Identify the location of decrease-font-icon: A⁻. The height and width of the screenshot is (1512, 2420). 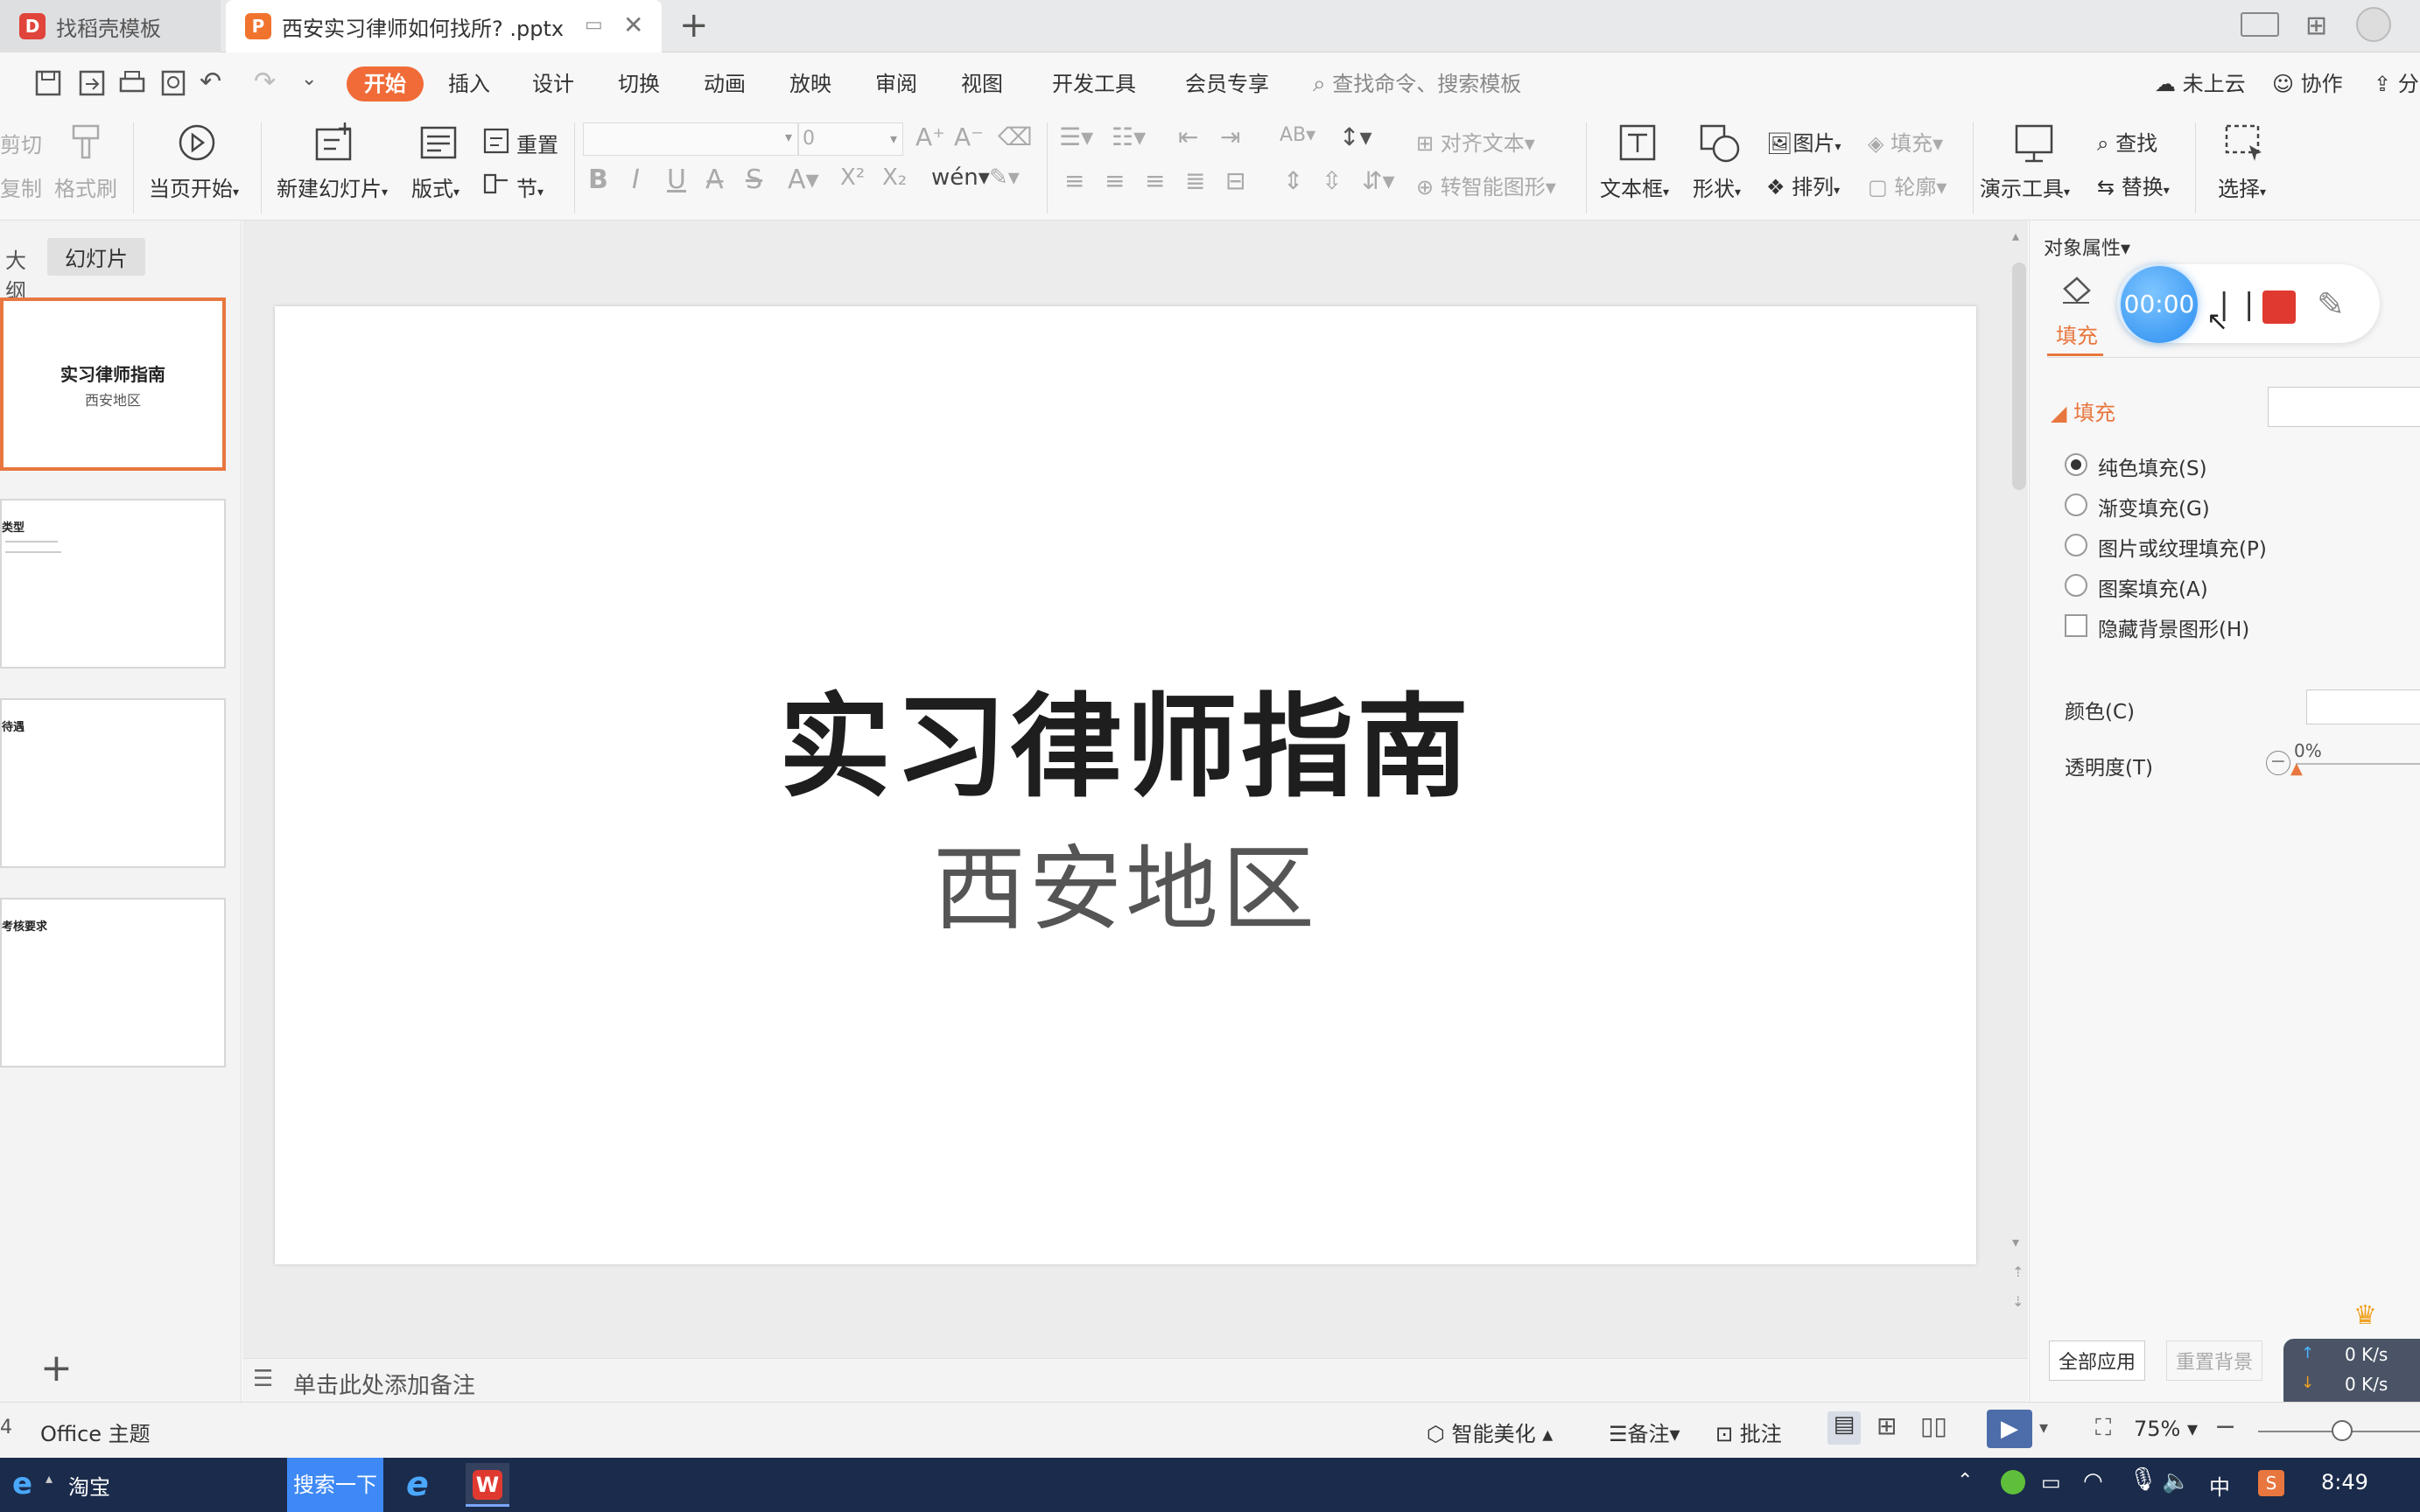
(969, 136).